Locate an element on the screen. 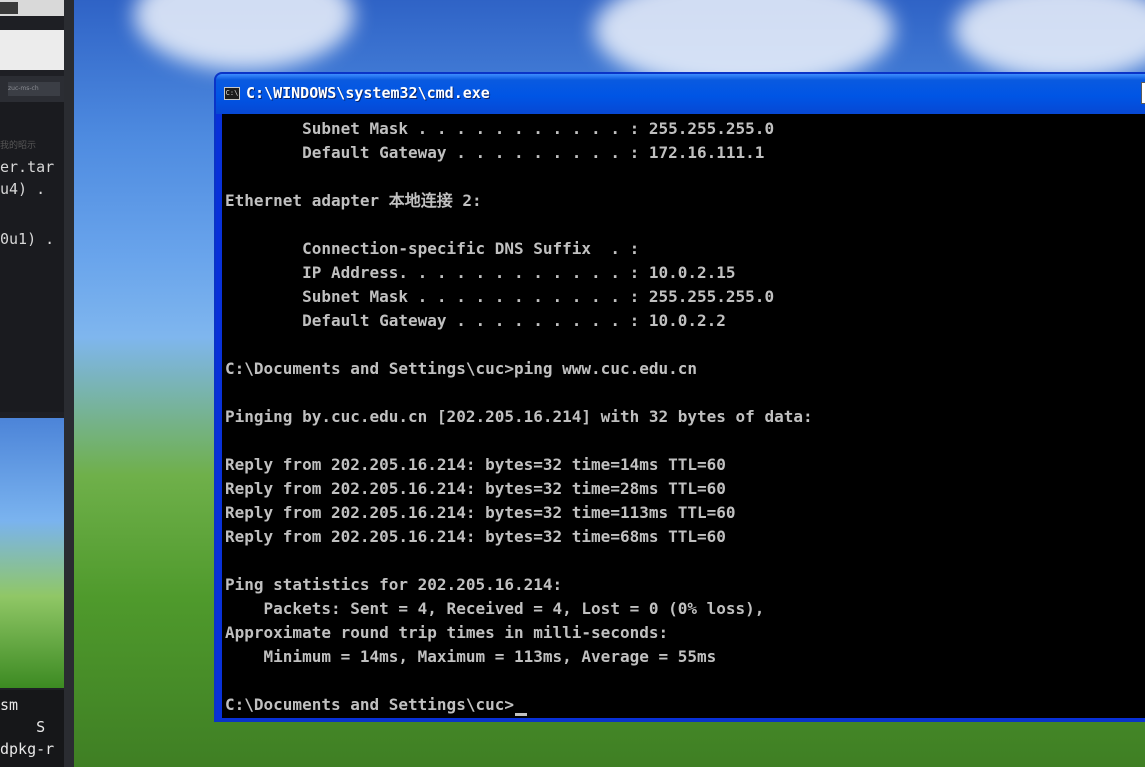 The width and height of the screenshot is (1145, 767). title-bar: C:\ C:\WINDOWS\system32\cmd.exe ✕ is located at coordinates (680, 94).